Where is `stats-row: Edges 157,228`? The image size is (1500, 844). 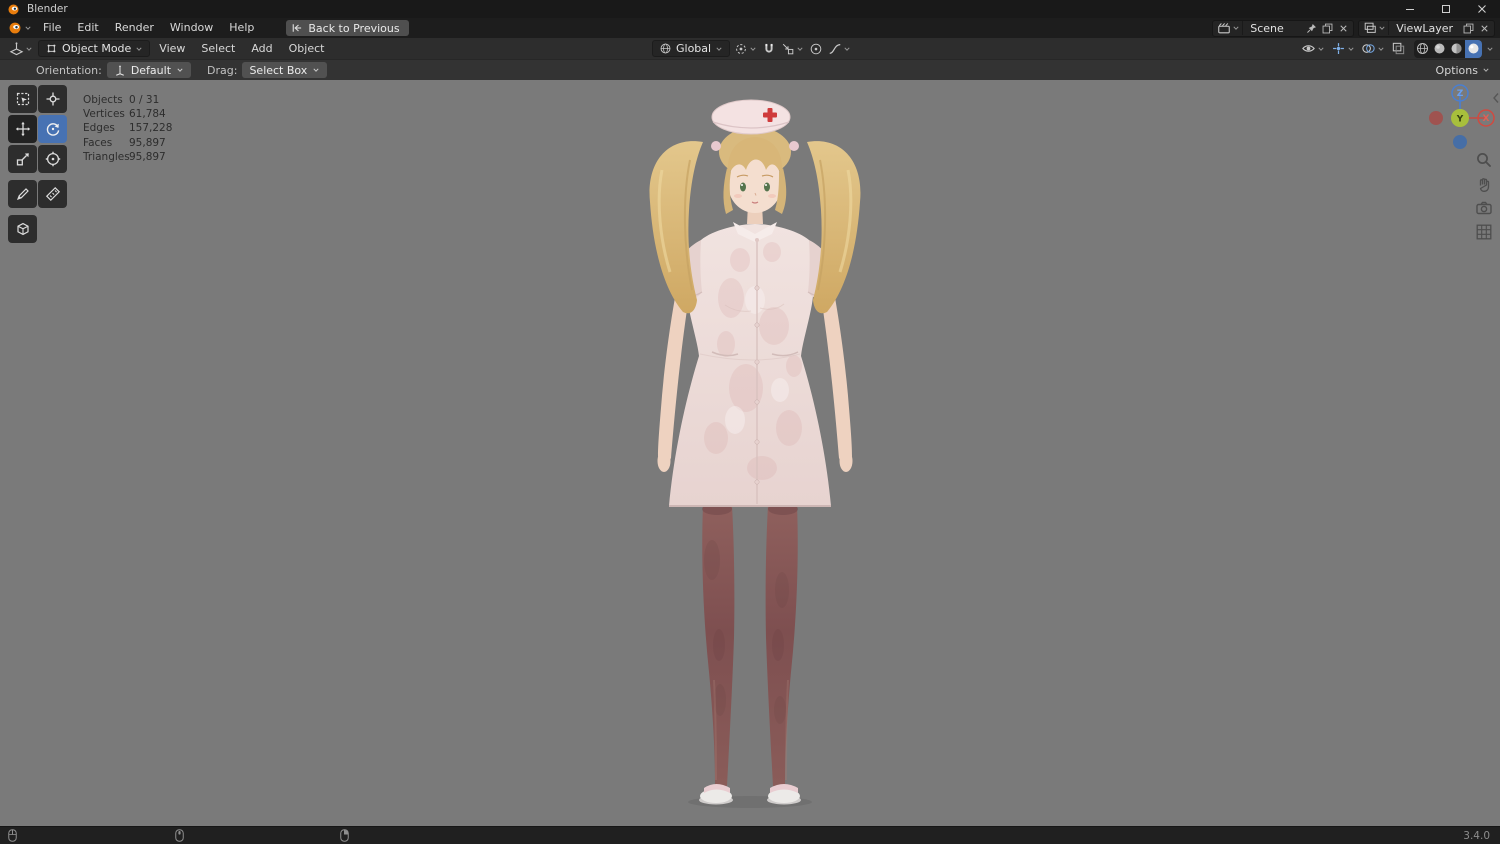 stats-row: Edges 157,228 is located at coordinates (127, 128).